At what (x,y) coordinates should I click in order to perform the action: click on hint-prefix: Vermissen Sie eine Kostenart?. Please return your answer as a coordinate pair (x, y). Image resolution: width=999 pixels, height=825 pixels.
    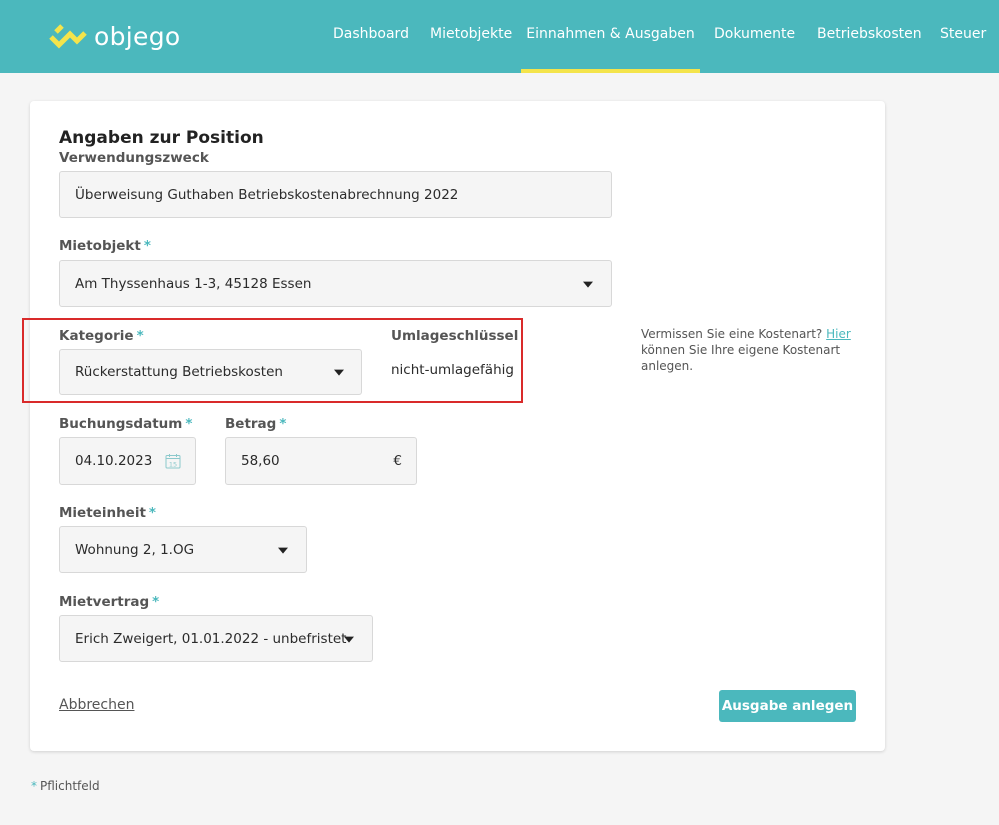
    Looking at the image, I should click on (732, 334).